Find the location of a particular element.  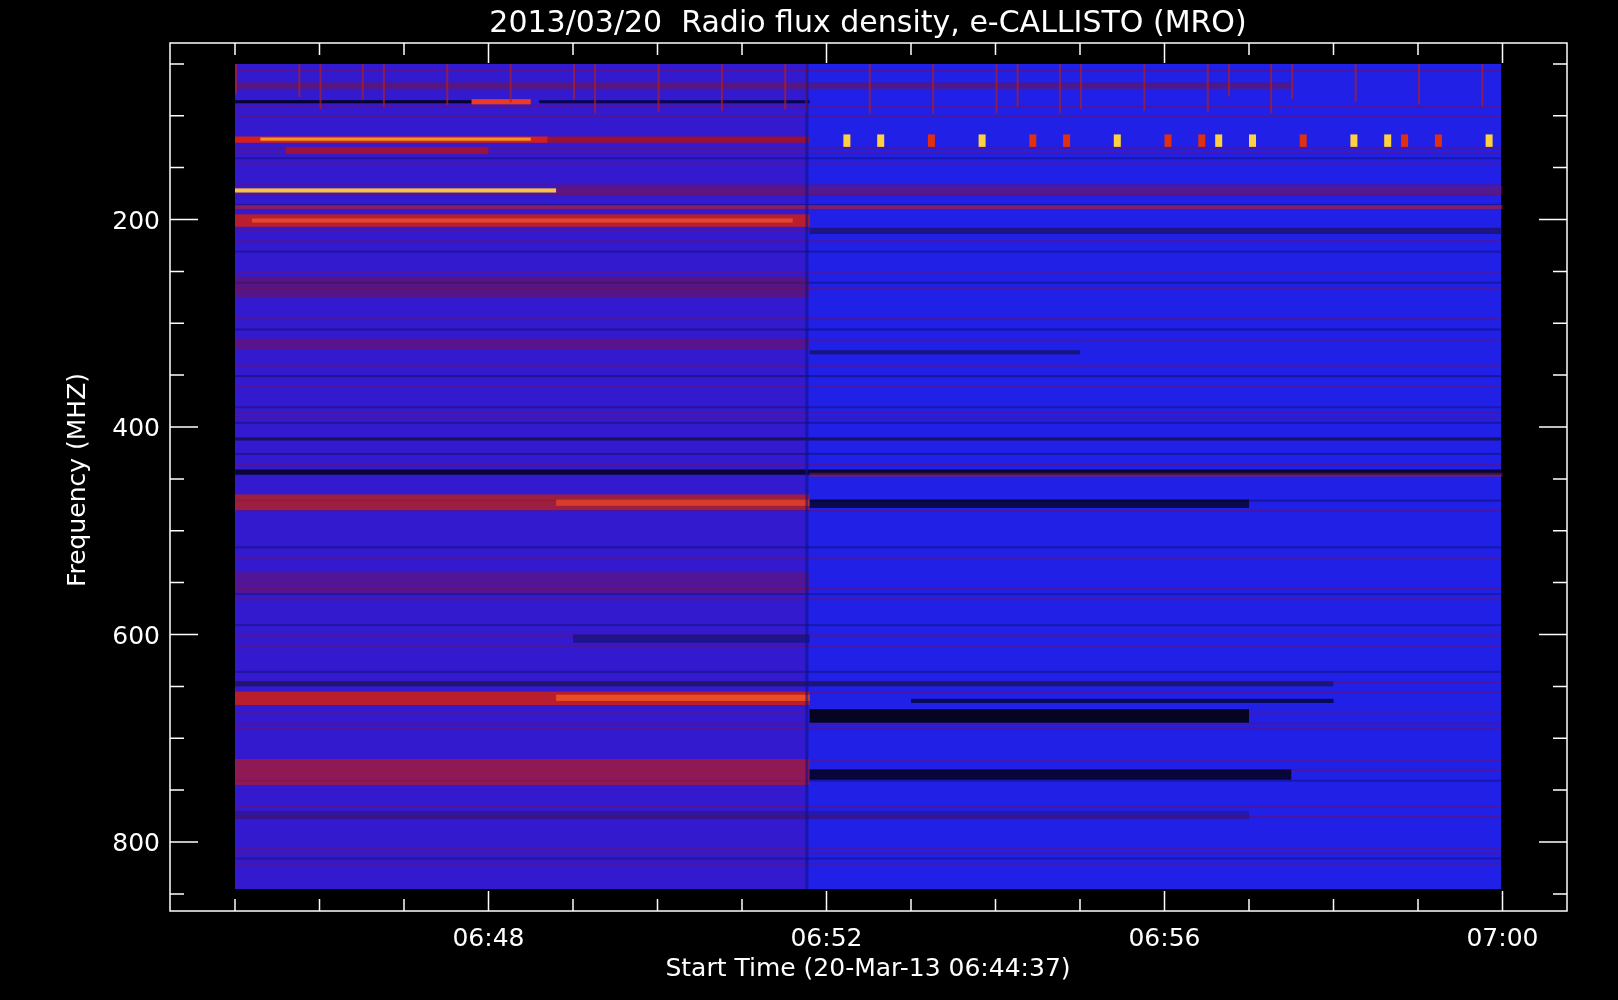

y-axis-label: Frequency (MHZ) is located at coordinates (76, 480).